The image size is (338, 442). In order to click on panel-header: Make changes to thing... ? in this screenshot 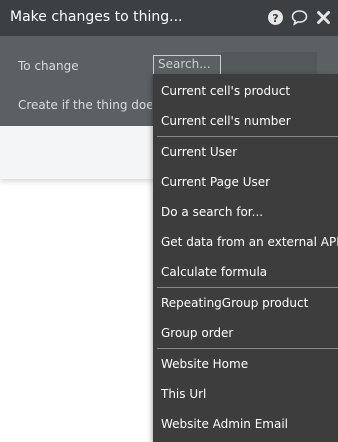, I will do `click(169, 18)`.